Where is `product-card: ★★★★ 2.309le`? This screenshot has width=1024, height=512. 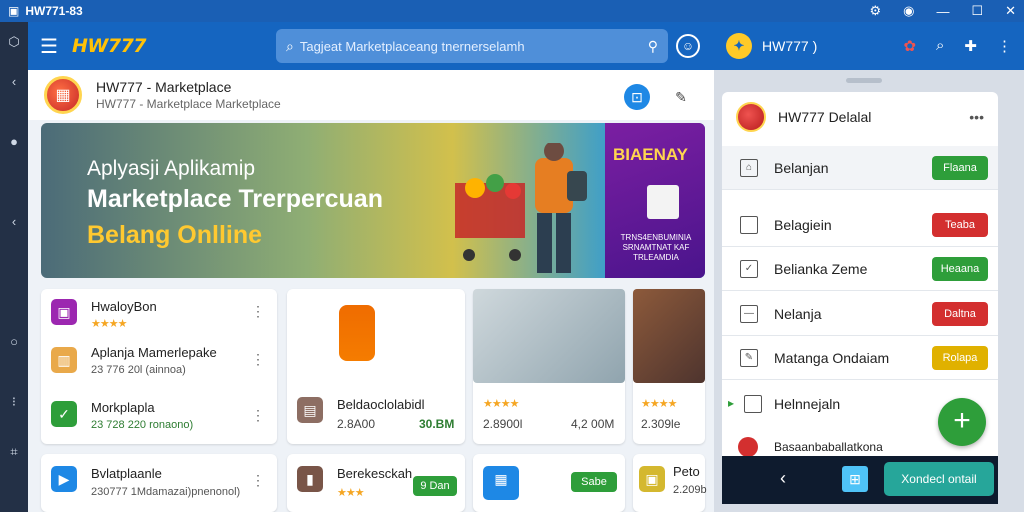 product-card: ★★★★ 2.309le is located at coordinates (669, 366).